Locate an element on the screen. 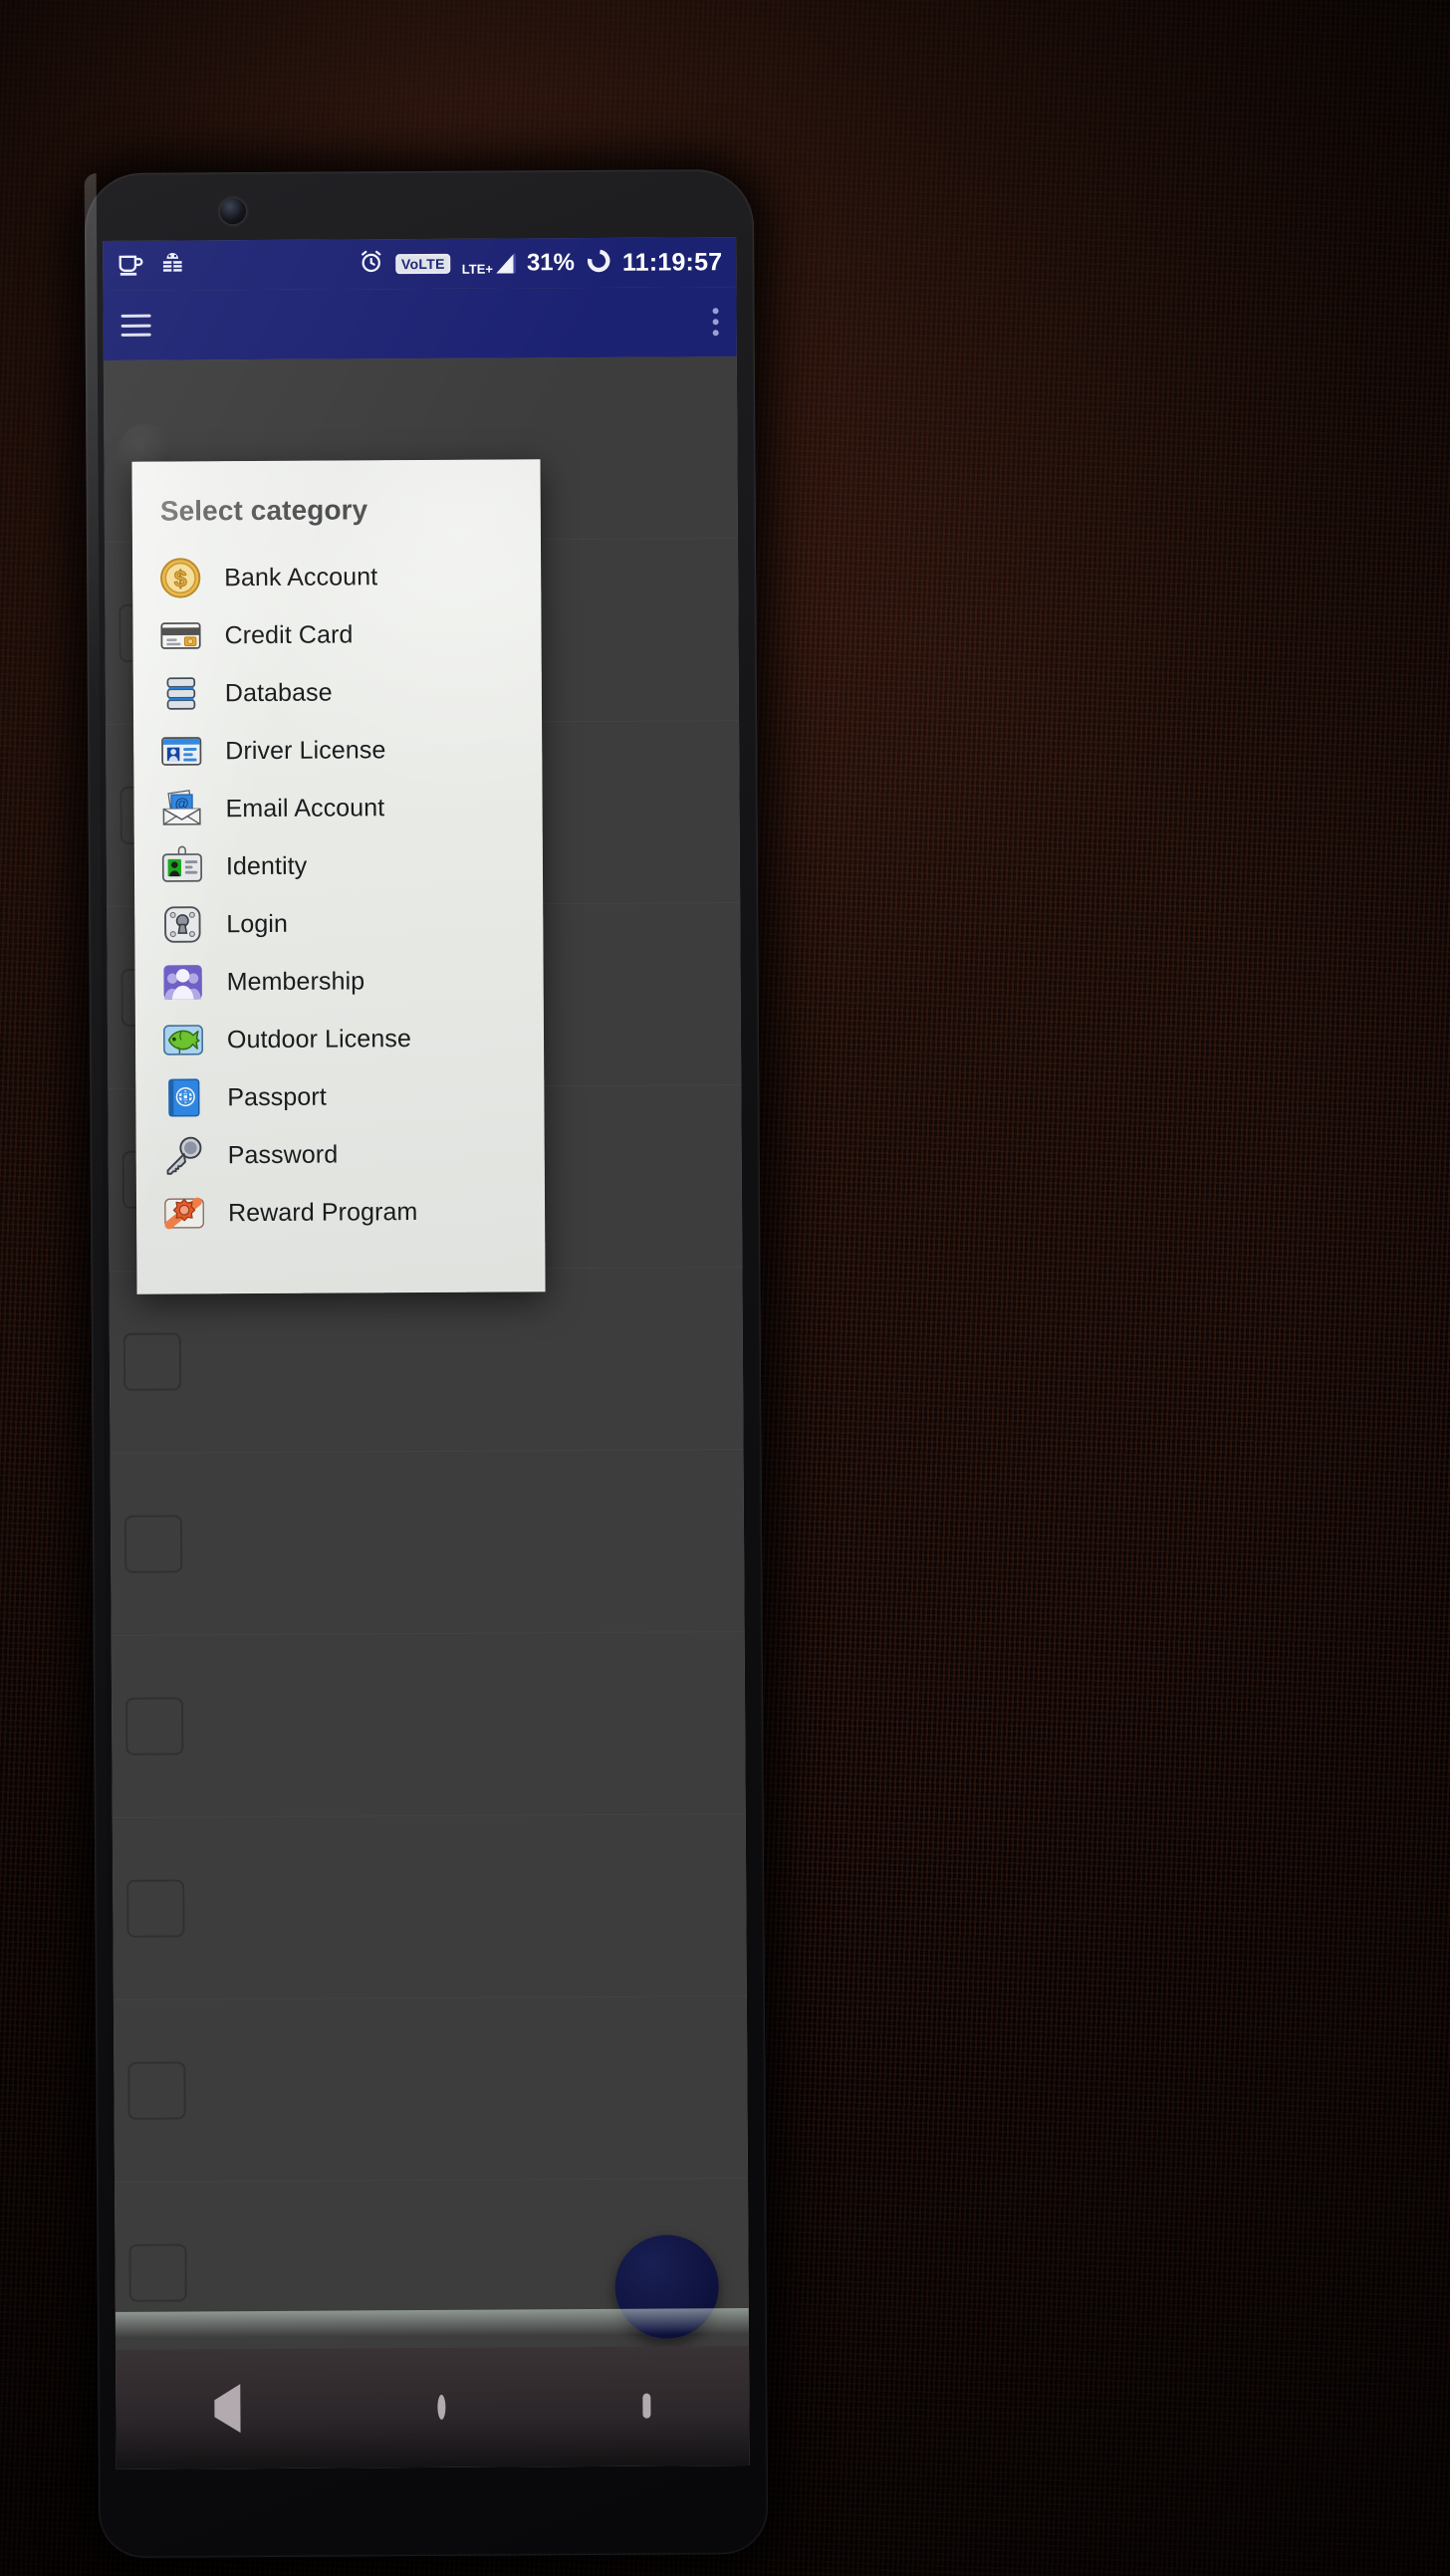  database-stack-icon is located at coordinates (181, 693).